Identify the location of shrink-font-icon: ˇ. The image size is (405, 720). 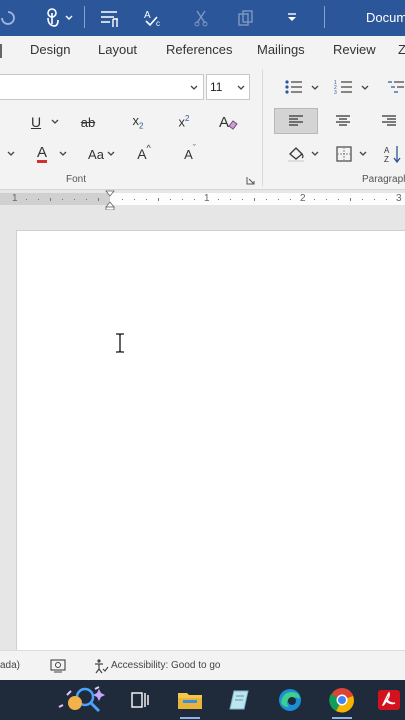
(194, 148).